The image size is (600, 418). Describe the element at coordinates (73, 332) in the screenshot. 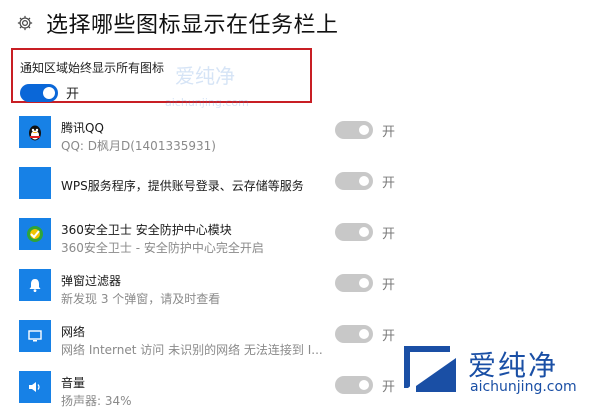

I see `app-name: 网络` at that location.